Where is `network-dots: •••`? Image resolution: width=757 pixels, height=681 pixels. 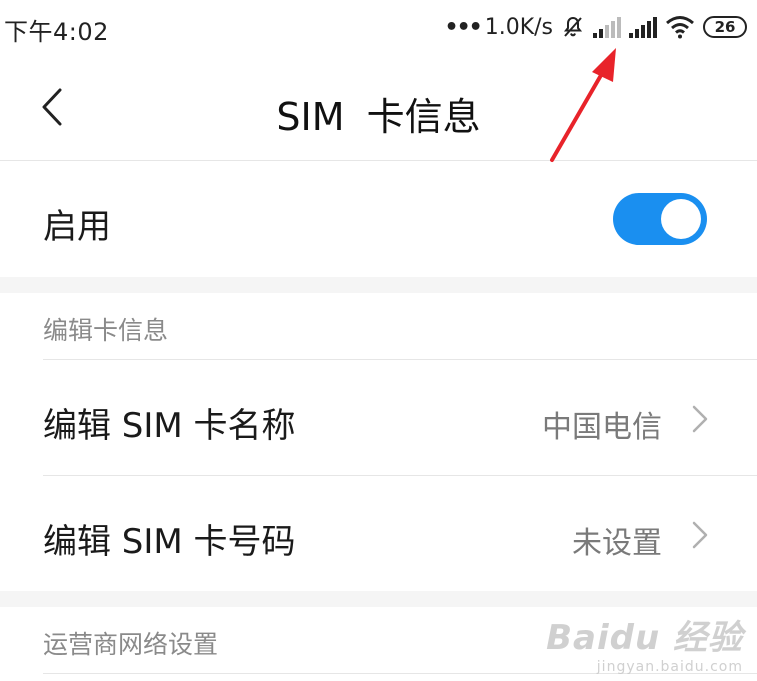
network-dots: ••• is located at coordinates (463, 27).